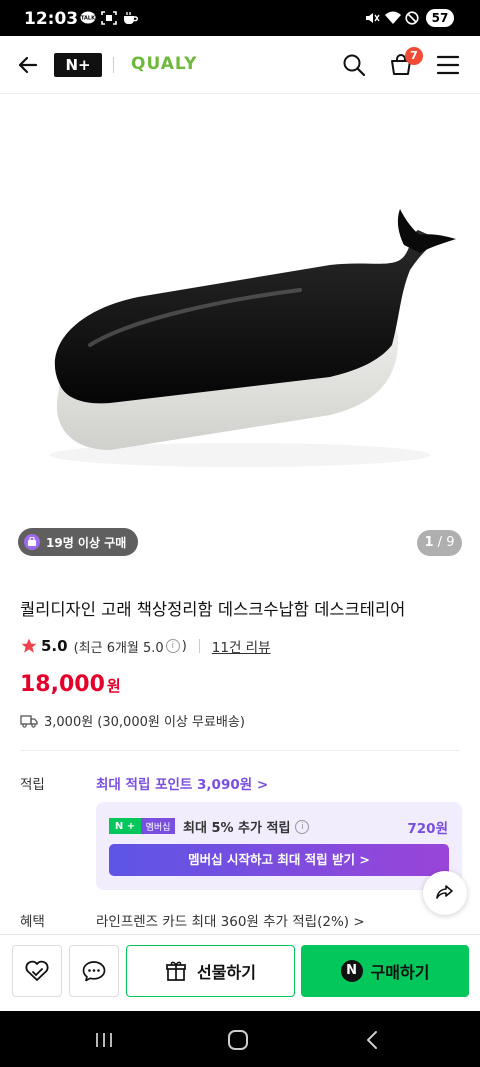 Image resolution: width=480 pixels, height=1067 pixels. Describe the element at coordinates (32, 785) in the screenshot. I see `points-label: 적립` at that location.